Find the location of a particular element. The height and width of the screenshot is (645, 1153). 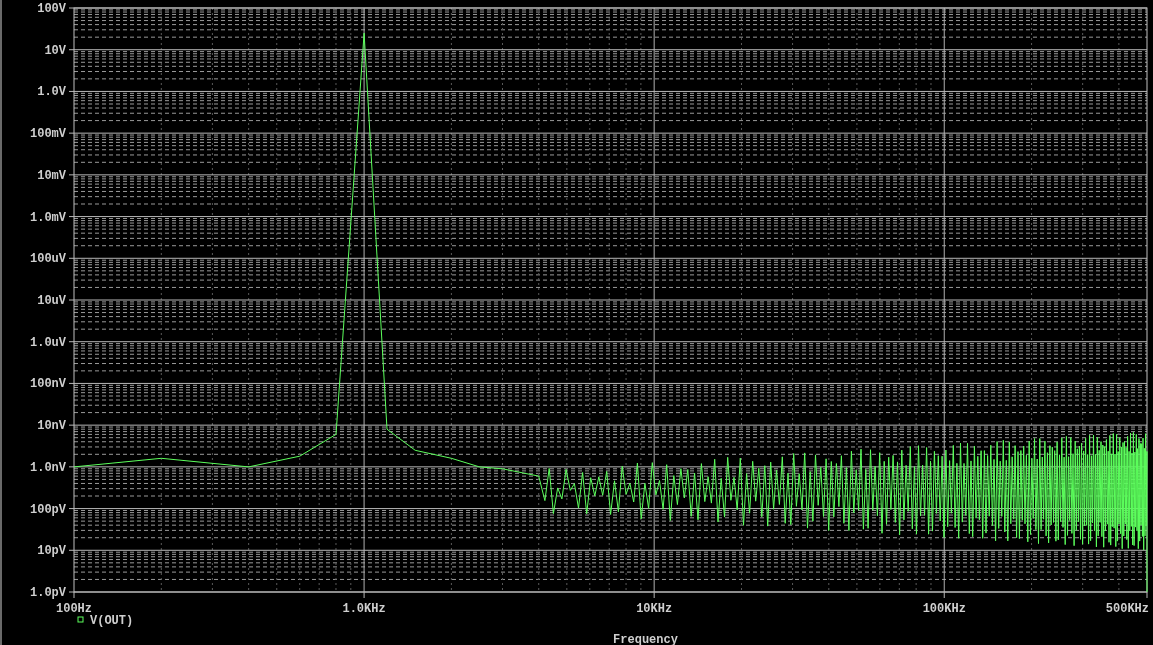

x-axis-label: 10KHz is located at coordinates (654, 609).